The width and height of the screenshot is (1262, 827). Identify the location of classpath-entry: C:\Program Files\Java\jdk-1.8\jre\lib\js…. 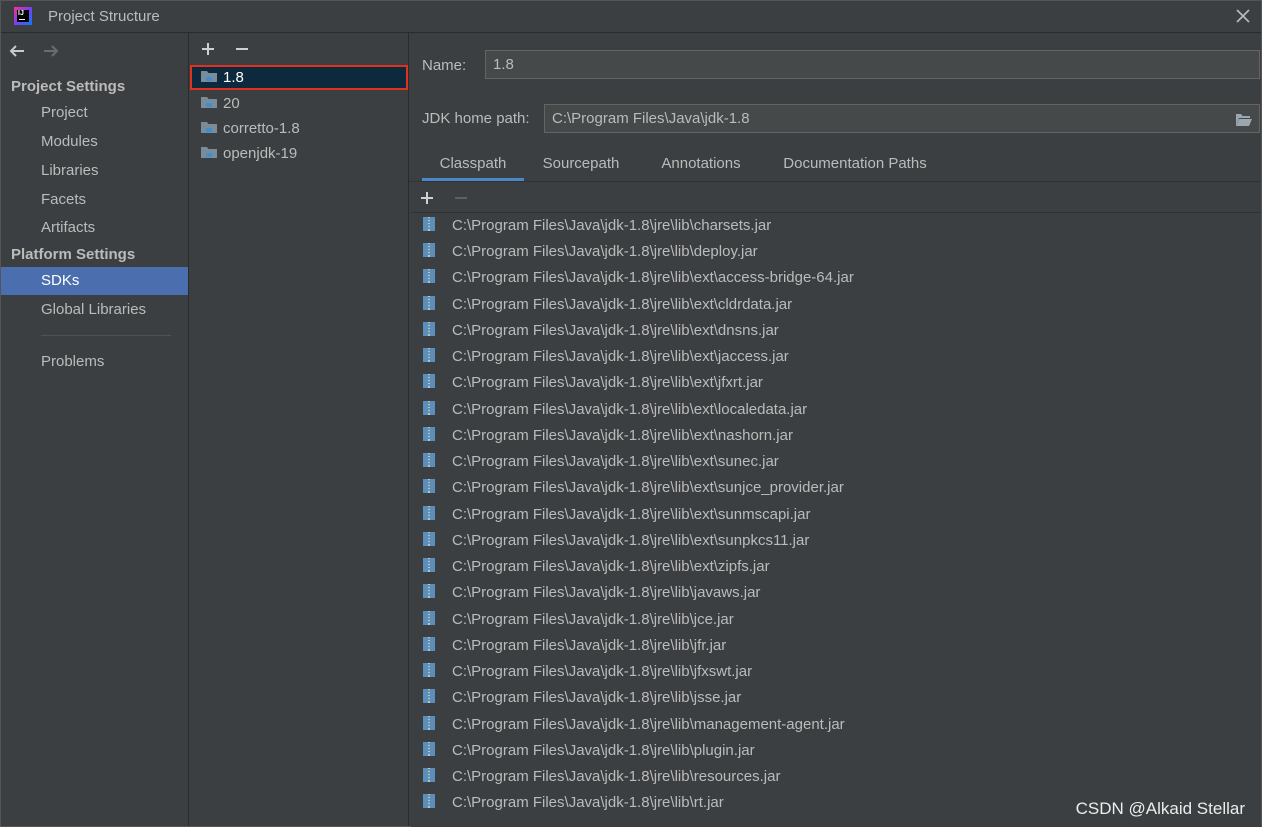
(597, 697).